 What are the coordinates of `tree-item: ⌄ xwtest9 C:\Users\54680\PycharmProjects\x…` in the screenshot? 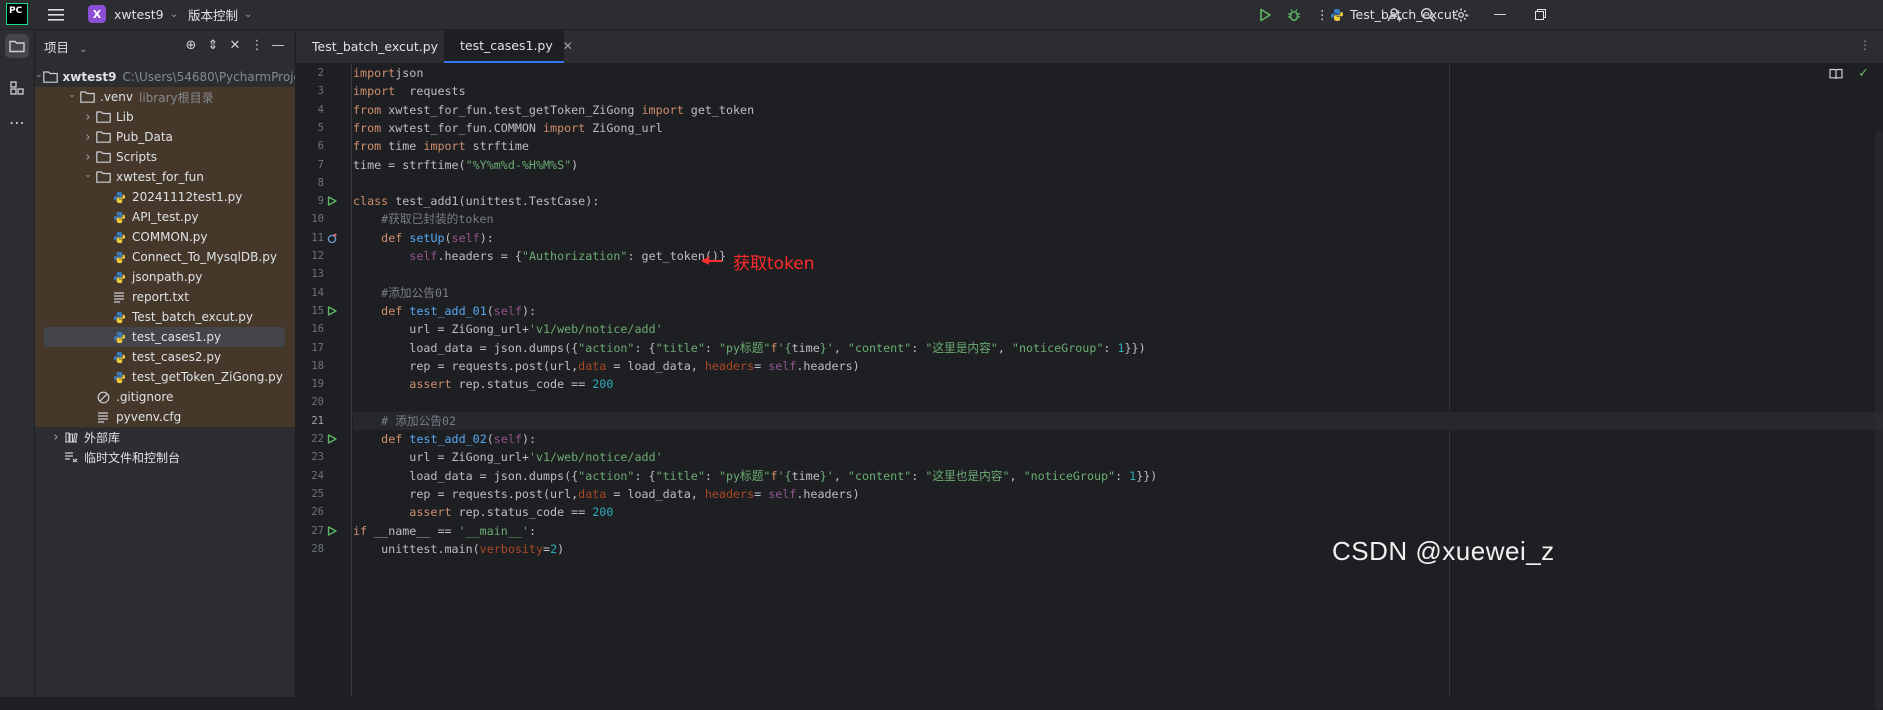 It's located at (165, 77).